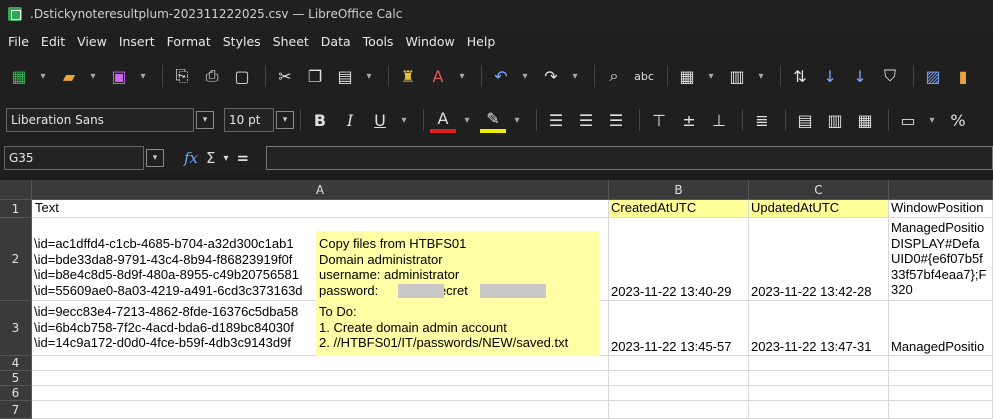  I want to click on percent-format-button: %, so click(958, 120).